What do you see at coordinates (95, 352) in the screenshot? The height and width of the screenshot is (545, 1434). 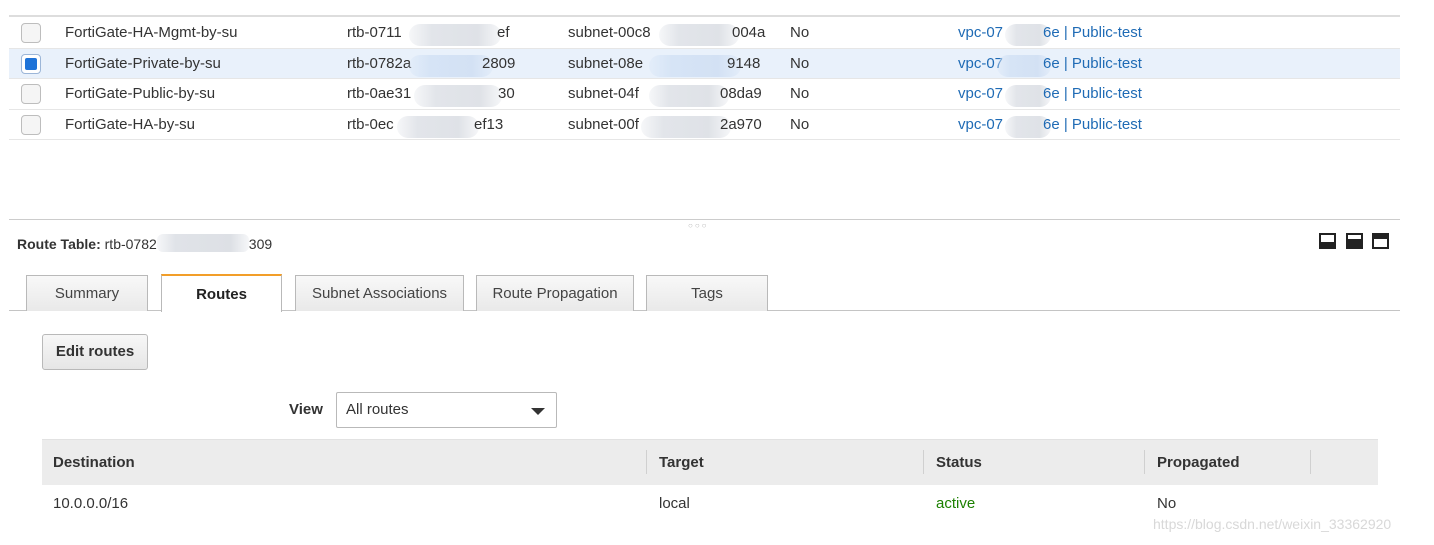 I see `edit-routes-button: Edit routes` at bounding box center [95, 352].